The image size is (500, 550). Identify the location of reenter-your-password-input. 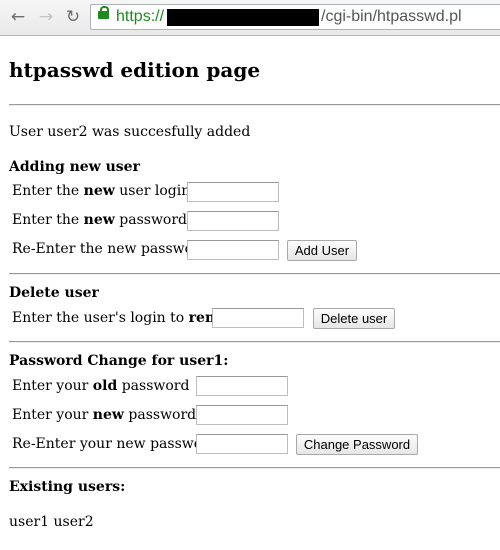
(242, 444).